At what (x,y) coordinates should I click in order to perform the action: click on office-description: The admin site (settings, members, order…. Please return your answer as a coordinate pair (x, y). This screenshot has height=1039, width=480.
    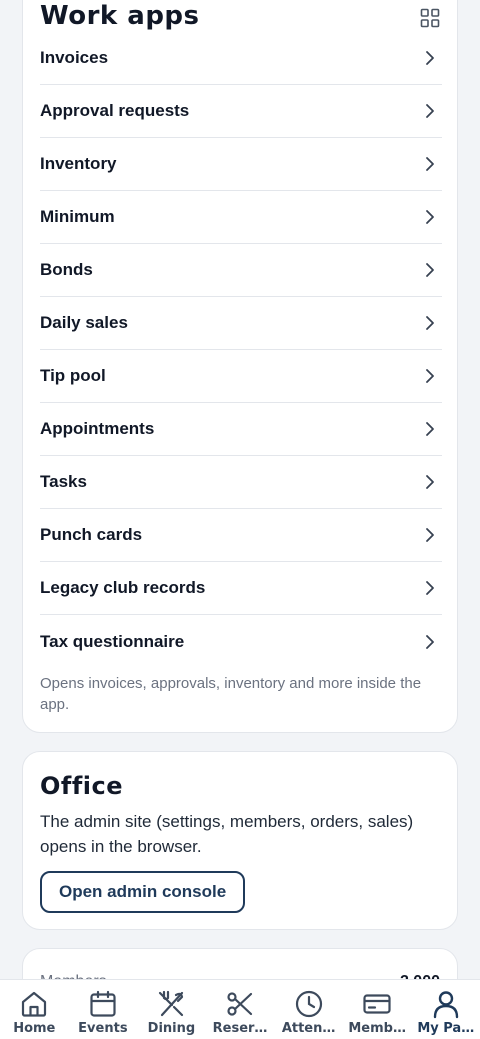
    Looking at the image, I should click on (227, 834).